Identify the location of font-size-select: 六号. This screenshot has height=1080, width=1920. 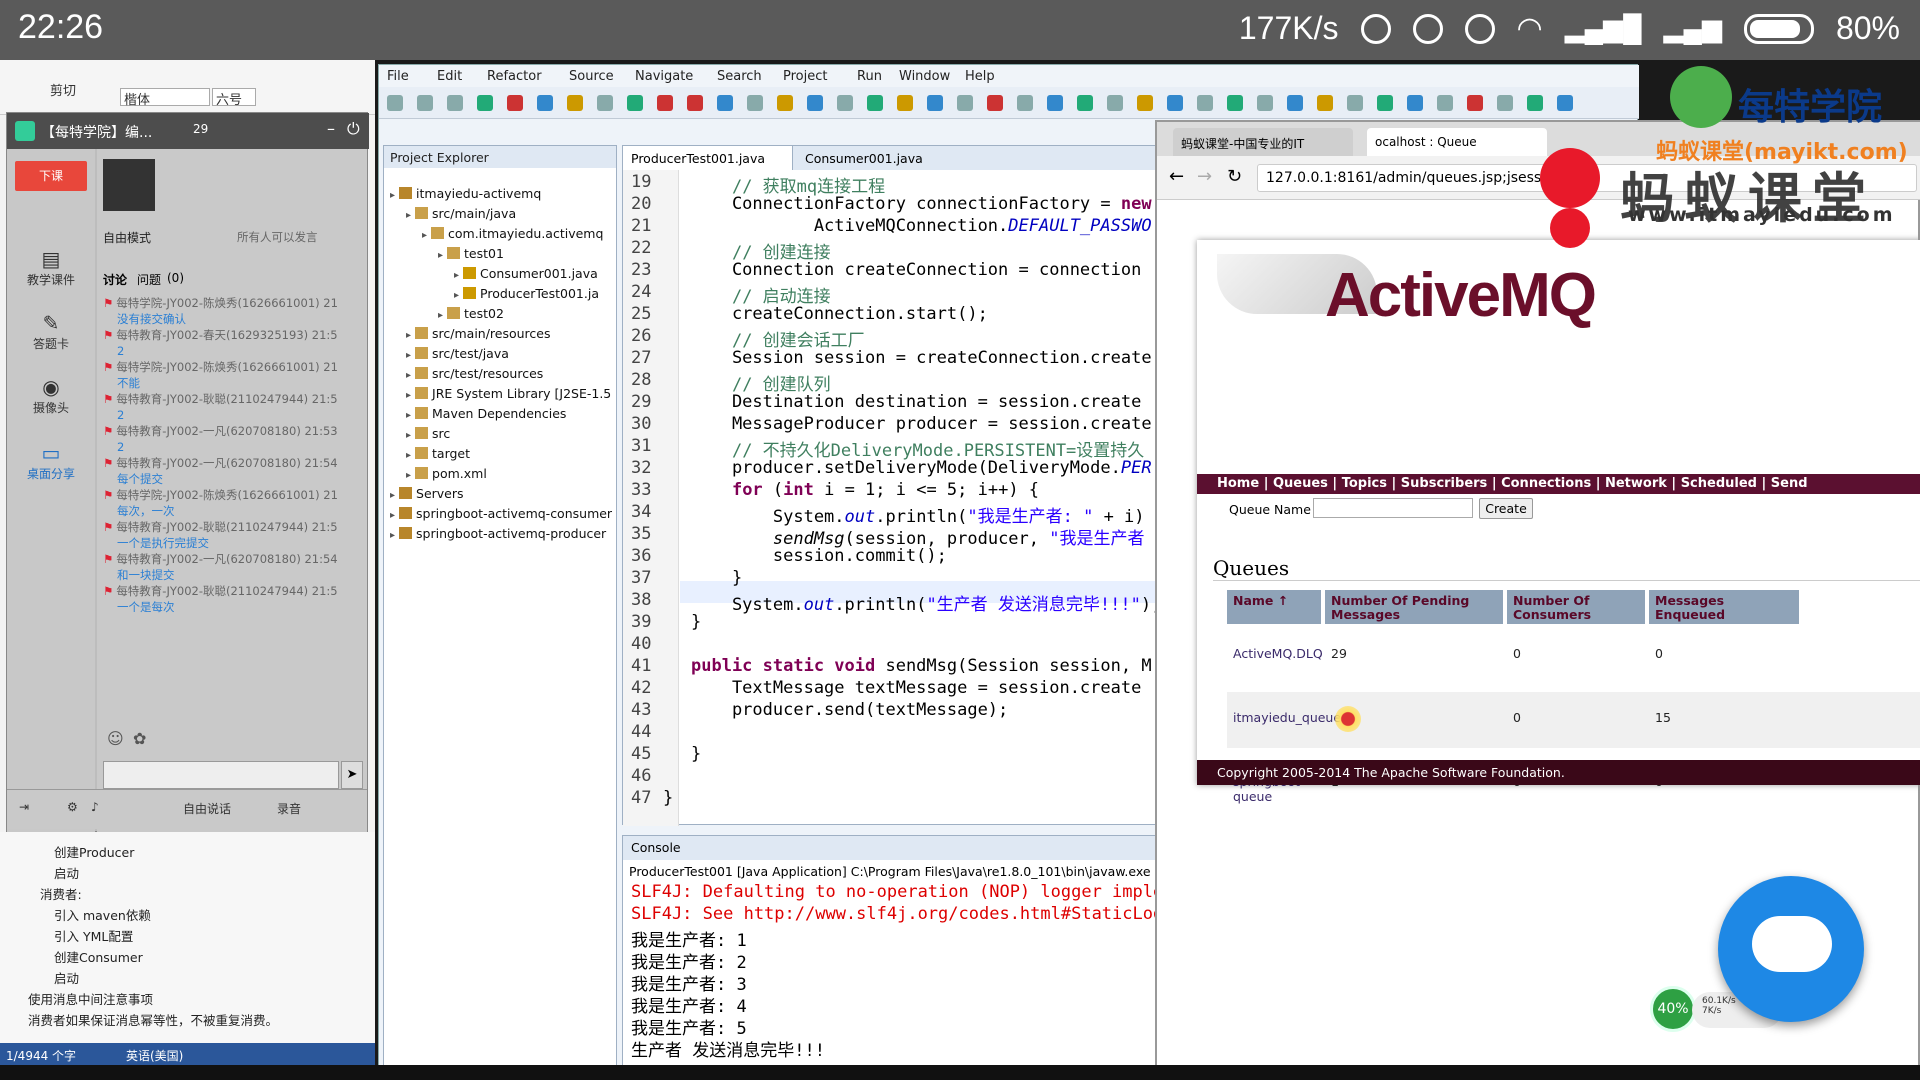
(234, 98).